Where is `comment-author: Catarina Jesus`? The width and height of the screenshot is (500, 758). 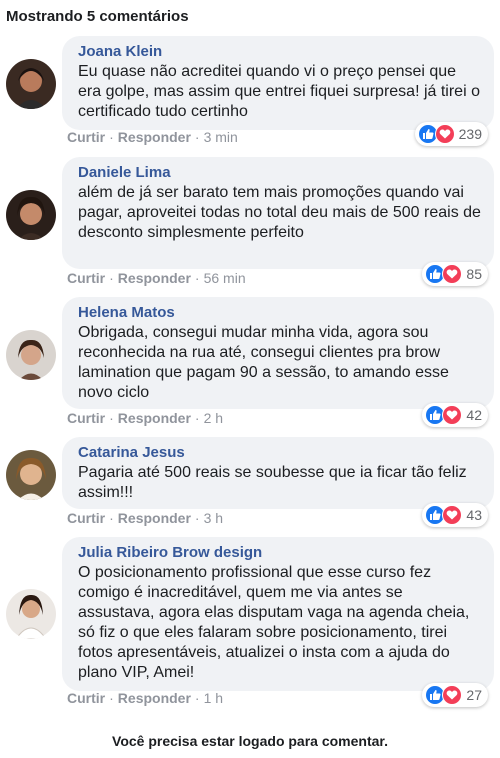 comment-author: Catarina Jesus is located at coordinates (280, 453).